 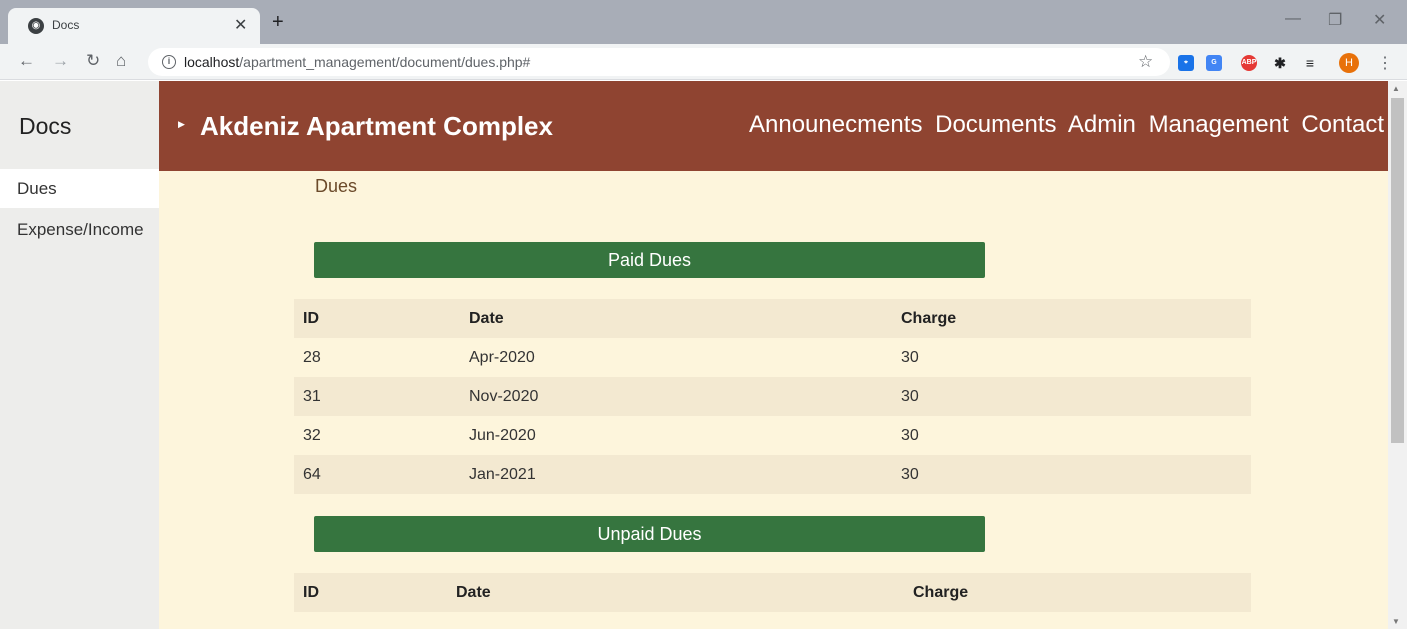 What do you see at coordinates (1310, 63) in the screenshot?
I see `reading-list-icon: ≡` at bounding box center [1310, 63].